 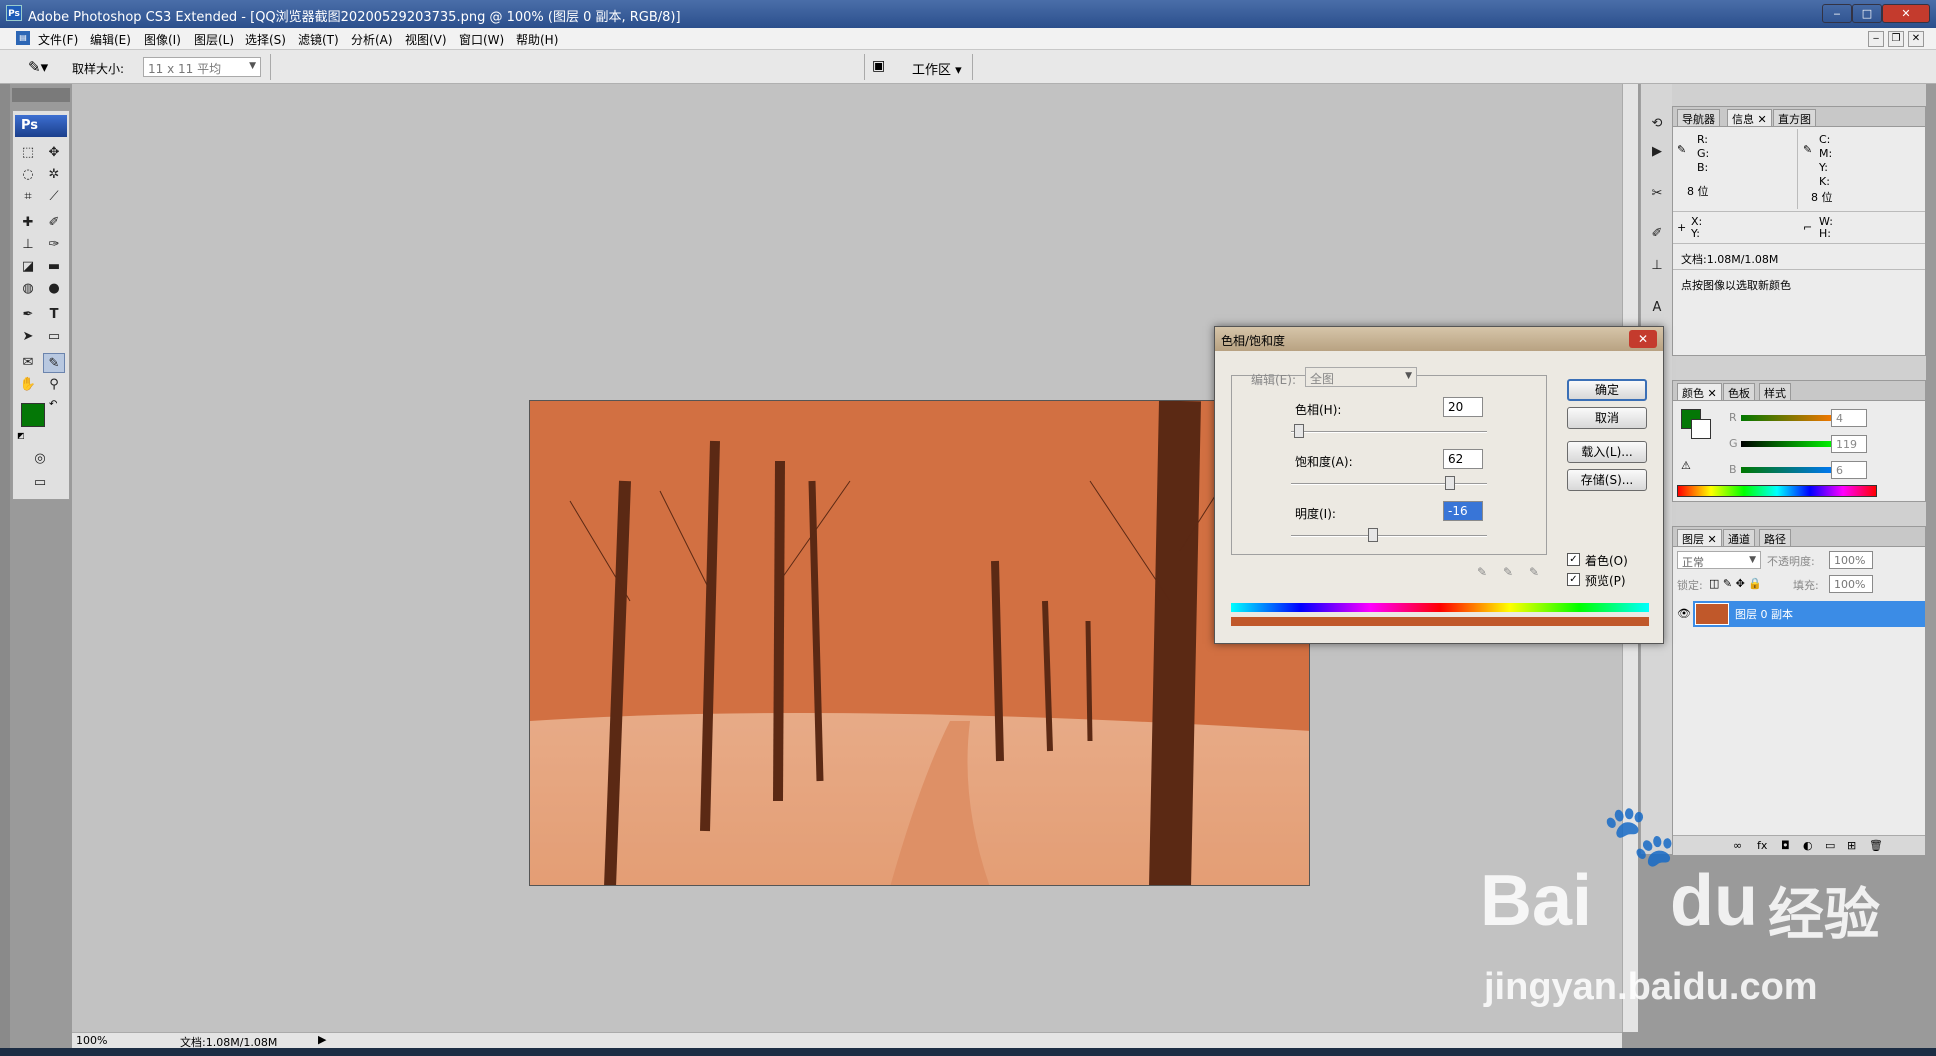 What do you see at coordinates (1373, 535) in the screenshot?
I see `lightness-slider-thumb` at bounding box center [1373, 535].